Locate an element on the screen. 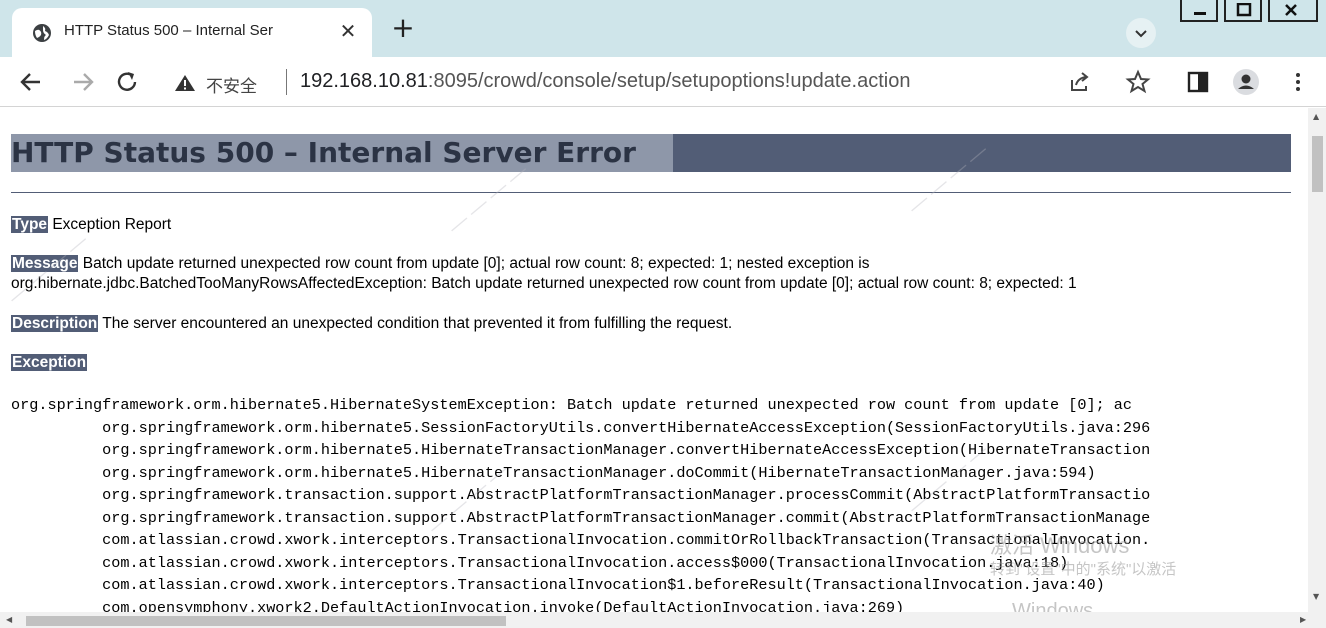 This screenshot has height=628, width=1326. exception-row: Exception is located at coordinates (49, 363).